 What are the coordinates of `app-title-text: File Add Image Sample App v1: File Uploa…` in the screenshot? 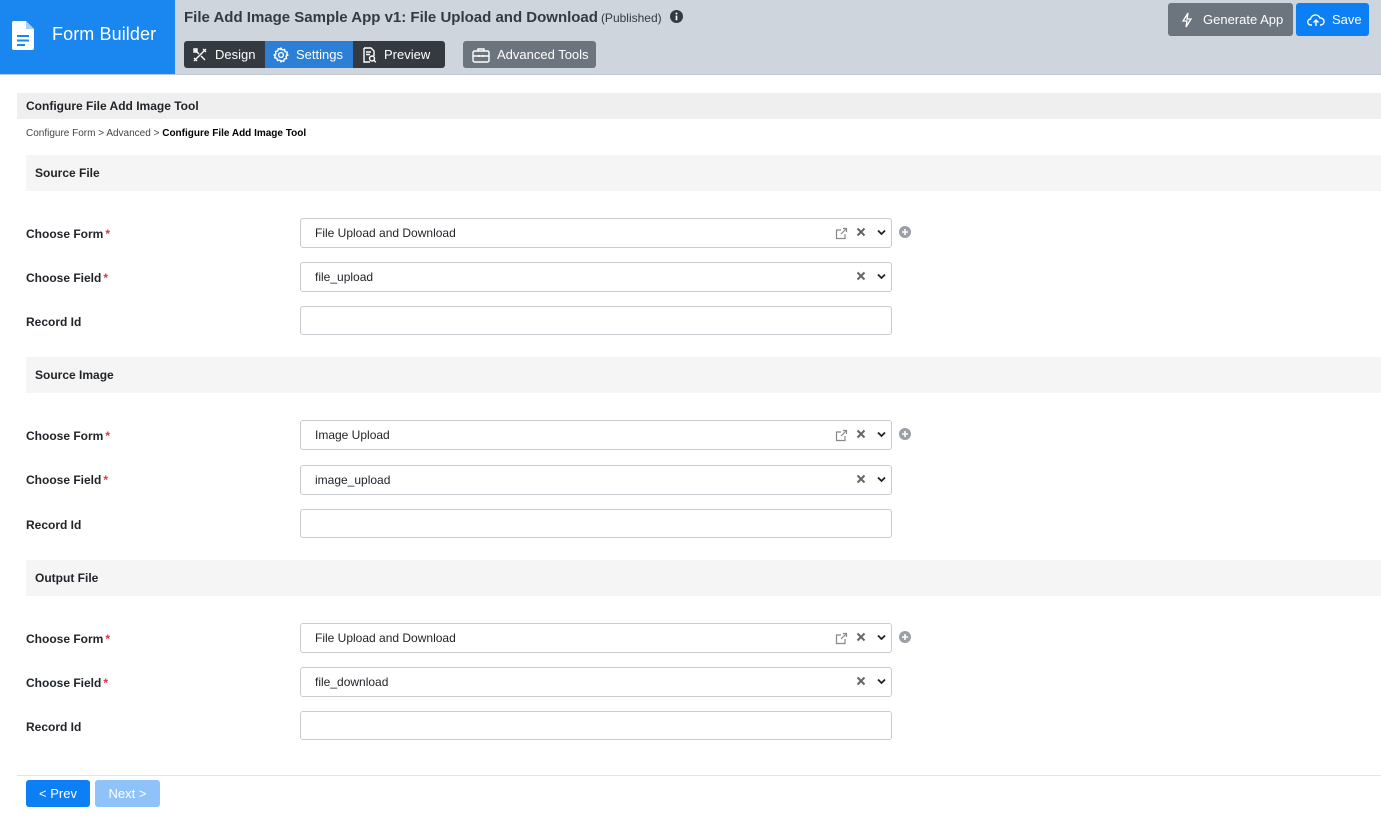 It's located at (391, 17).